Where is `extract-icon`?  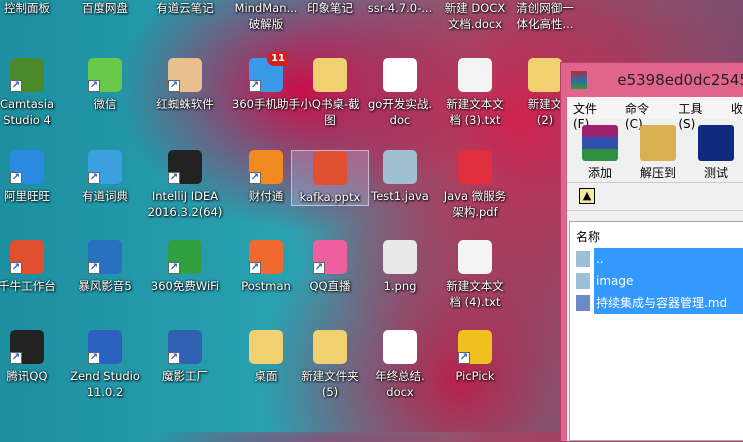 extract-icon is located at coordinates (658, 143).